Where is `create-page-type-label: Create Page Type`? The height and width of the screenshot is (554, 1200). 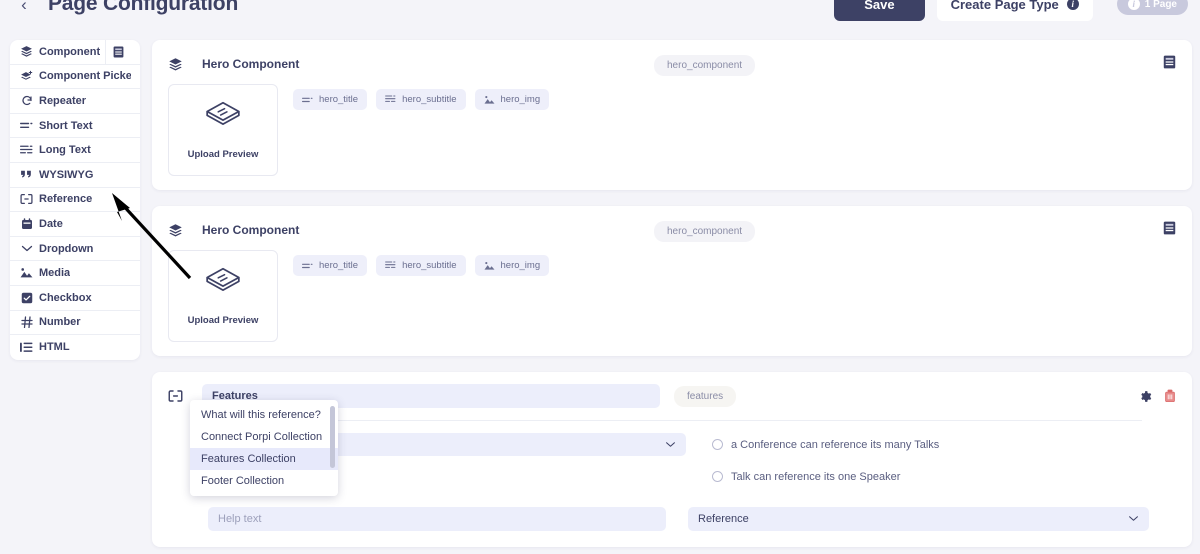 create-page-type-label: Create Page Type is located at coordinates (1004, 6).